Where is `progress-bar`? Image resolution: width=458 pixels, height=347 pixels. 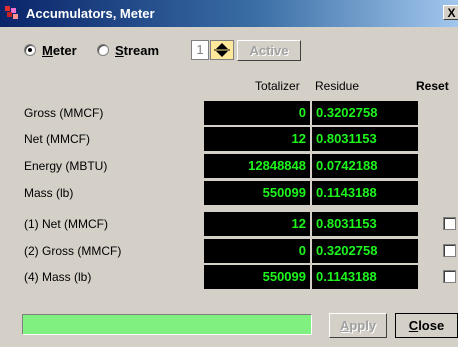 progress-bar is located at coordinates (167, 324).